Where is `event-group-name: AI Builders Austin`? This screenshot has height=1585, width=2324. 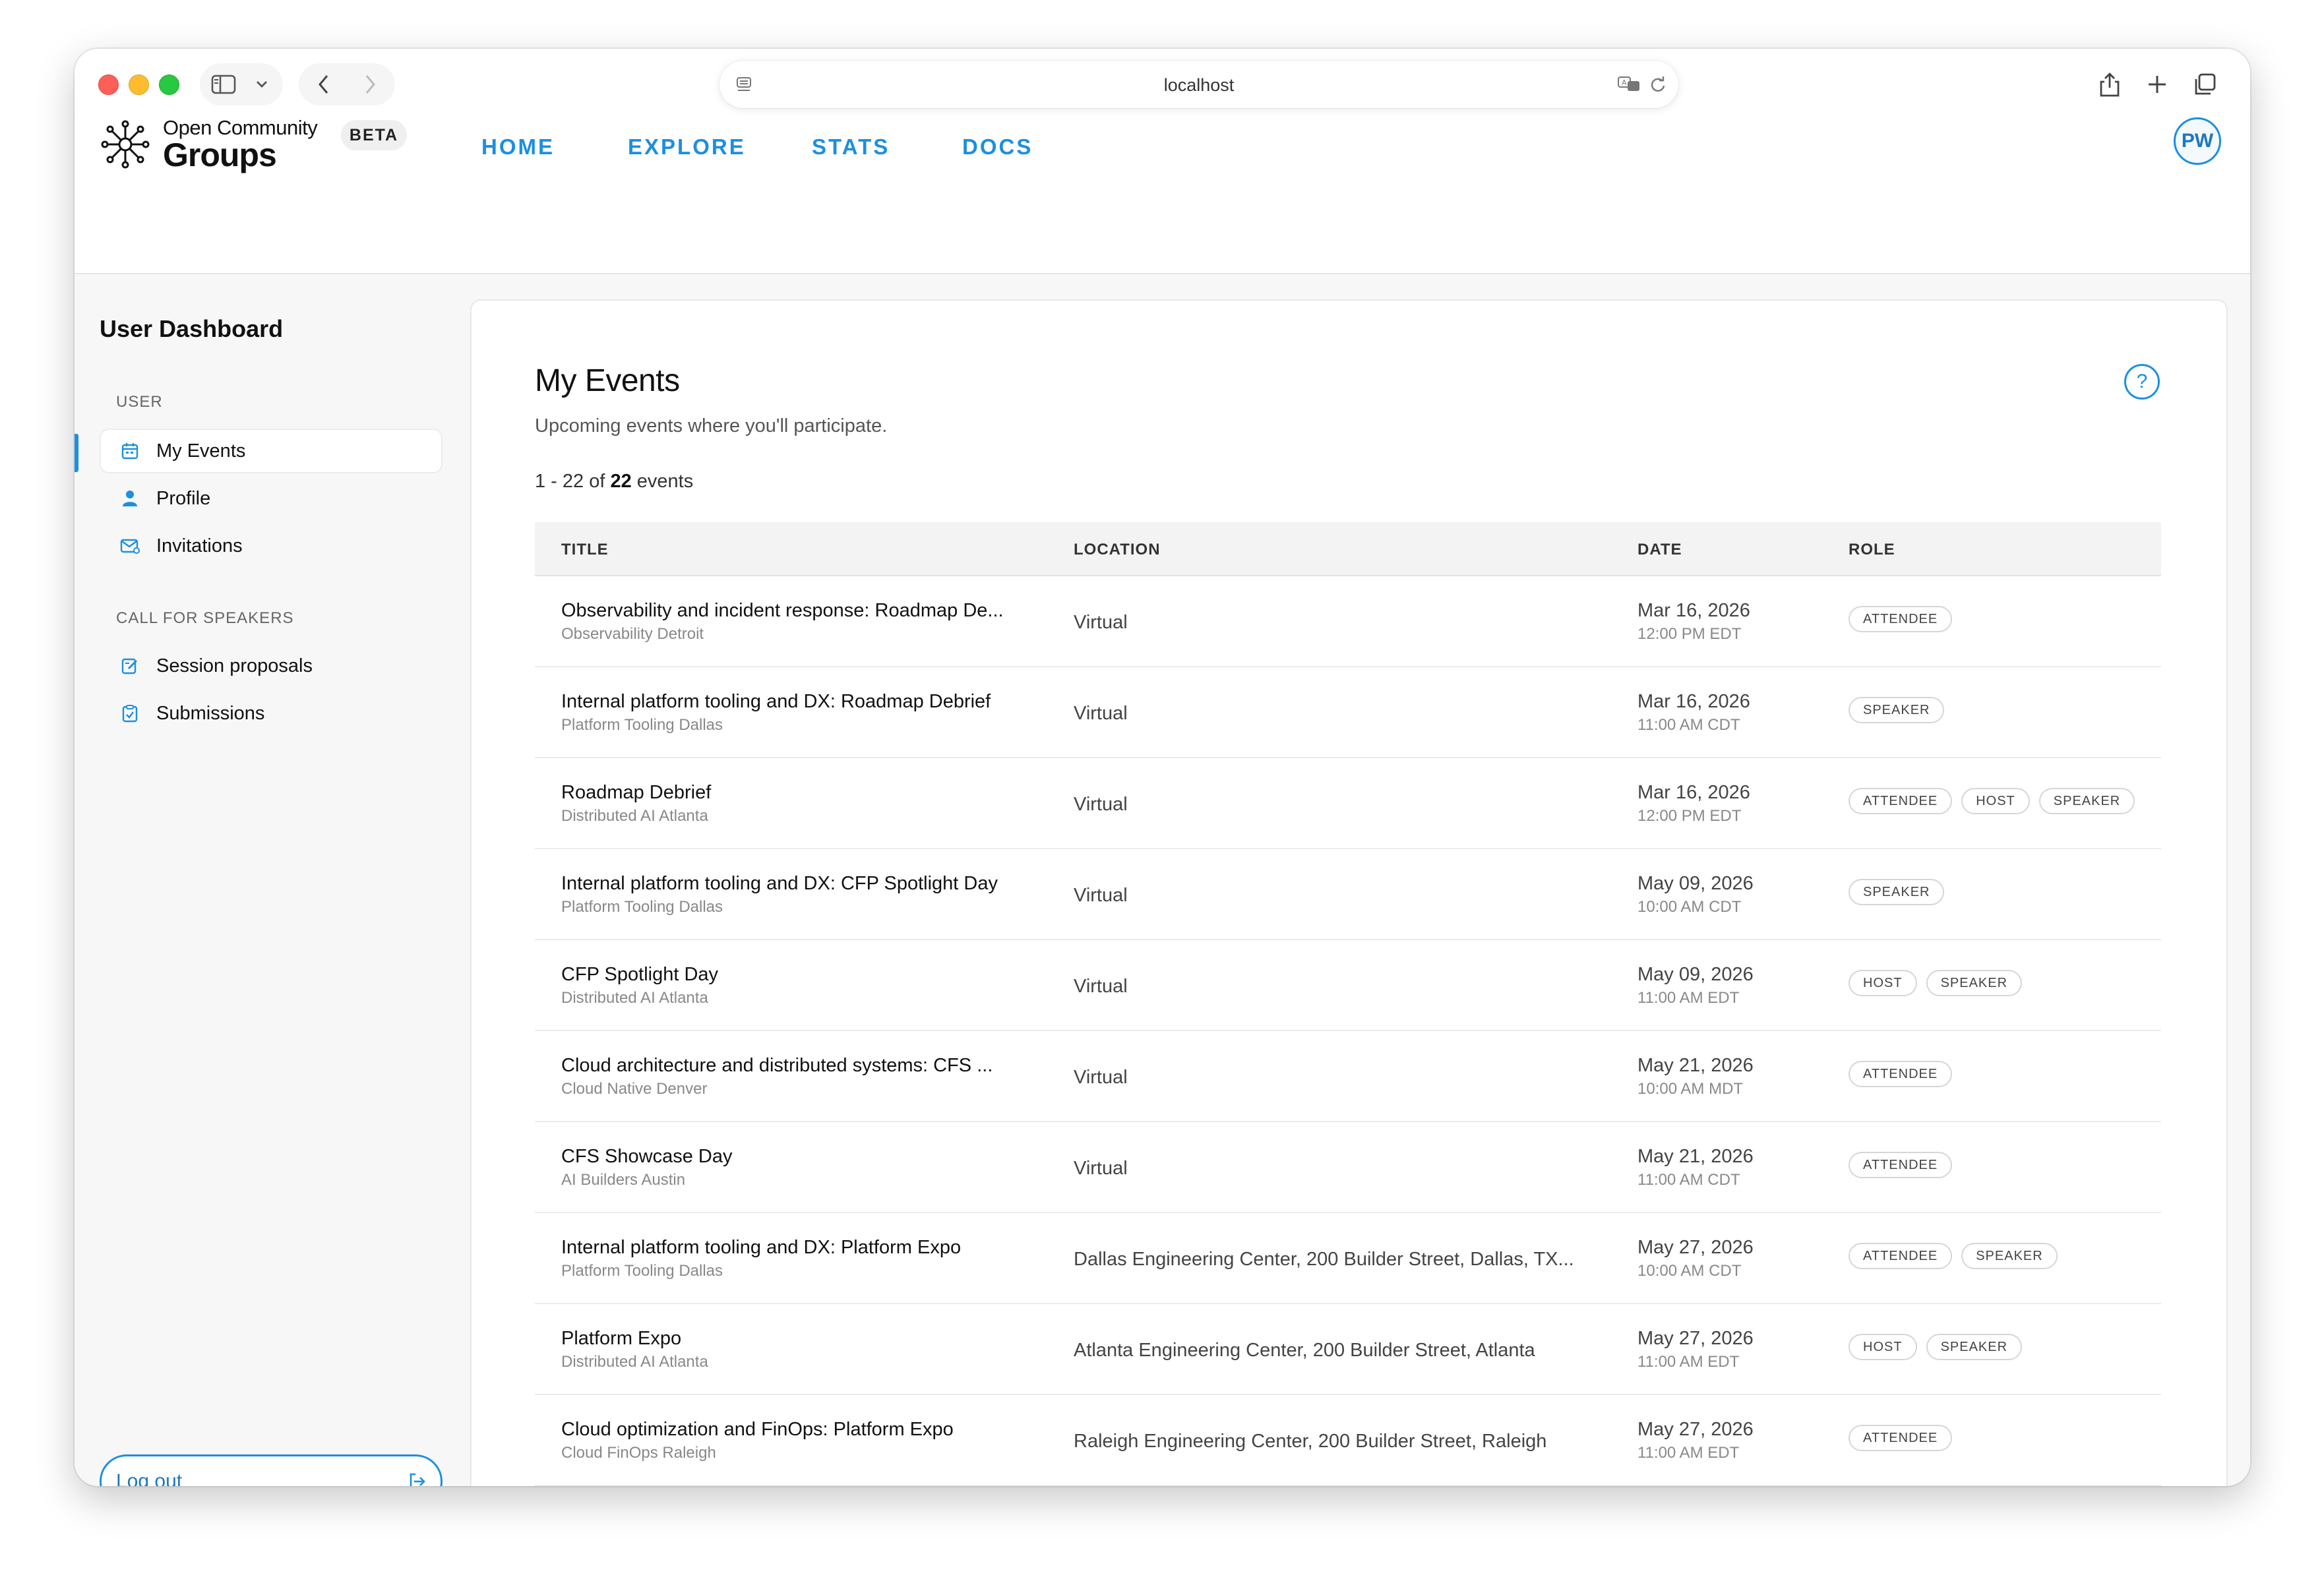
event-group-name: AI Builders Austin is located at coordinates (623, 1180).